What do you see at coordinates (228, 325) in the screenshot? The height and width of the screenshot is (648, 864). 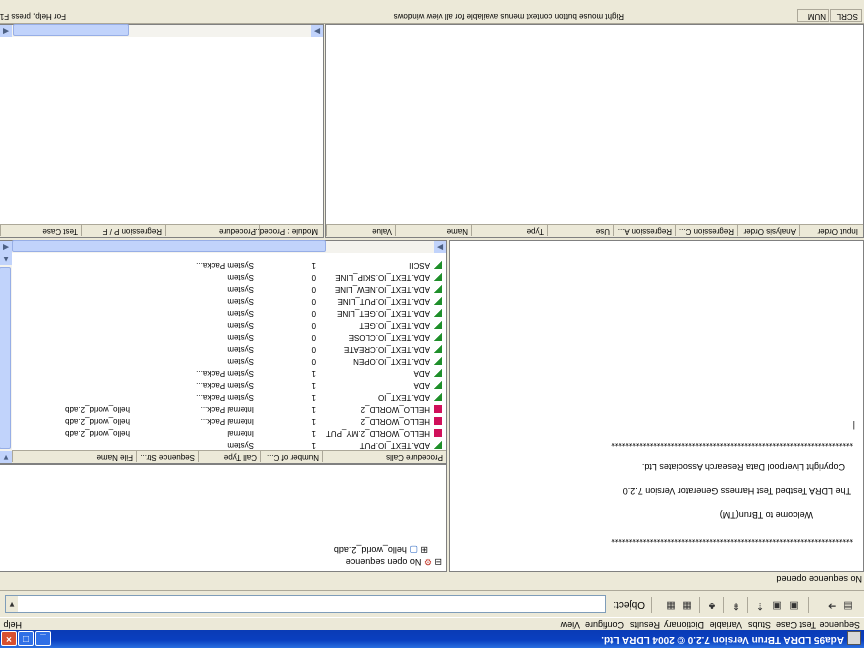 I see `table-row: ADA.TEXT_IO.GET 0 System` at bounding box center [228, 325].